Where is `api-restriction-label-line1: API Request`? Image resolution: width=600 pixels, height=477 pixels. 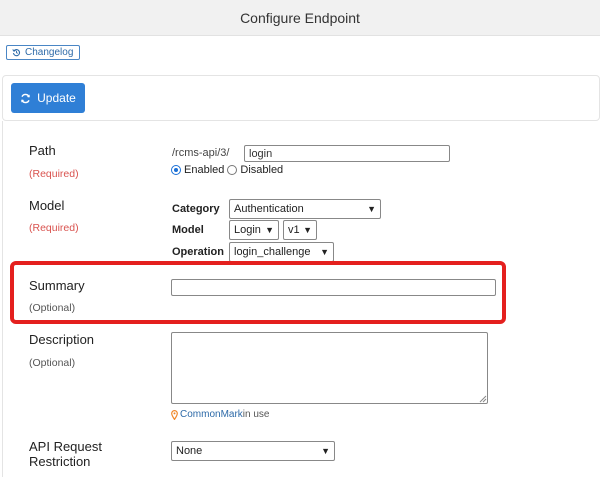 api-restriction-label-line1: API Request is located at coordinates (65, 446).